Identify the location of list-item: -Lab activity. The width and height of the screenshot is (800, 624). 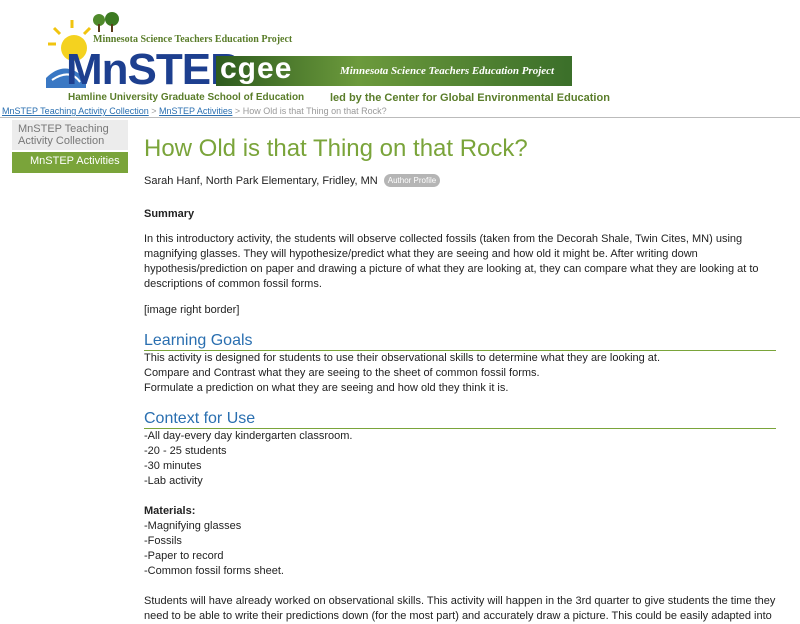
(173, 481).